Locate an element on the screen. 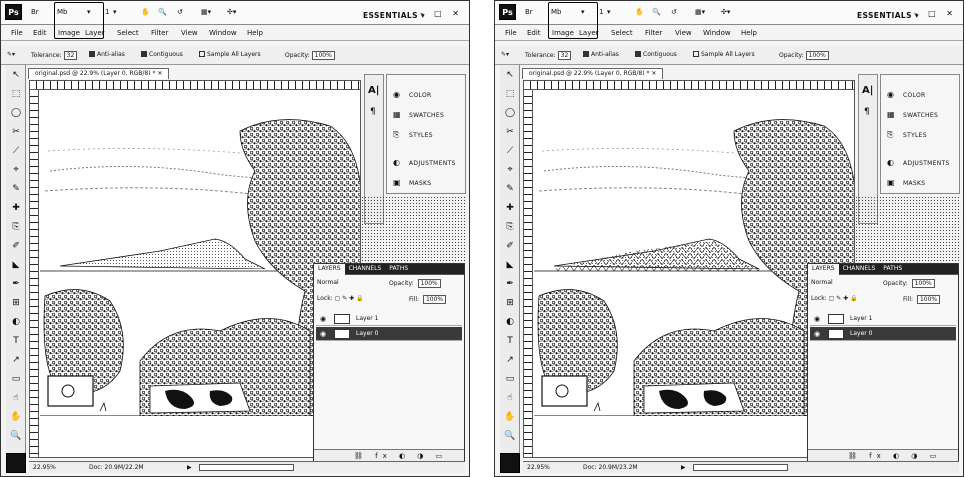 Image resolution: width=966 pixels, height=477 pixels. appbar-button-6: 🔍 is located at coordinates (656, 12).